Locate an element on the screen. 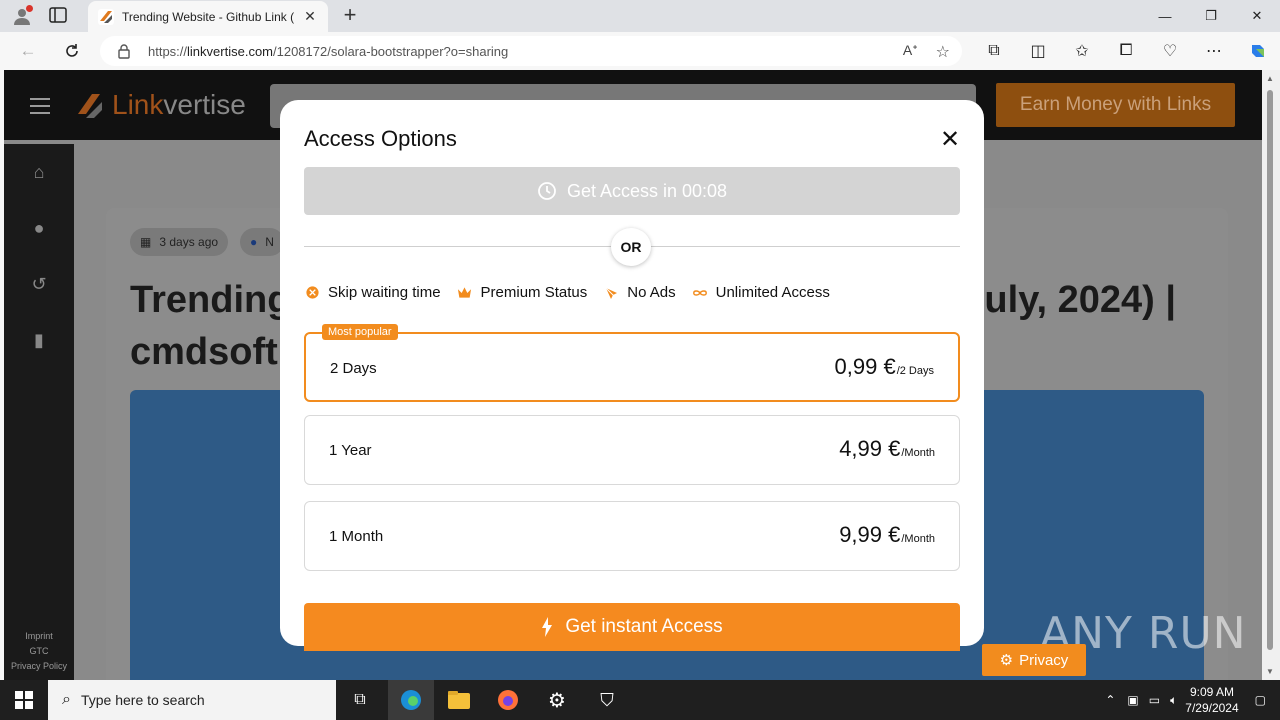 This screenshot has width=1280, height=720. close-modal-icon: ✕ is located at coordinates (950, 140).